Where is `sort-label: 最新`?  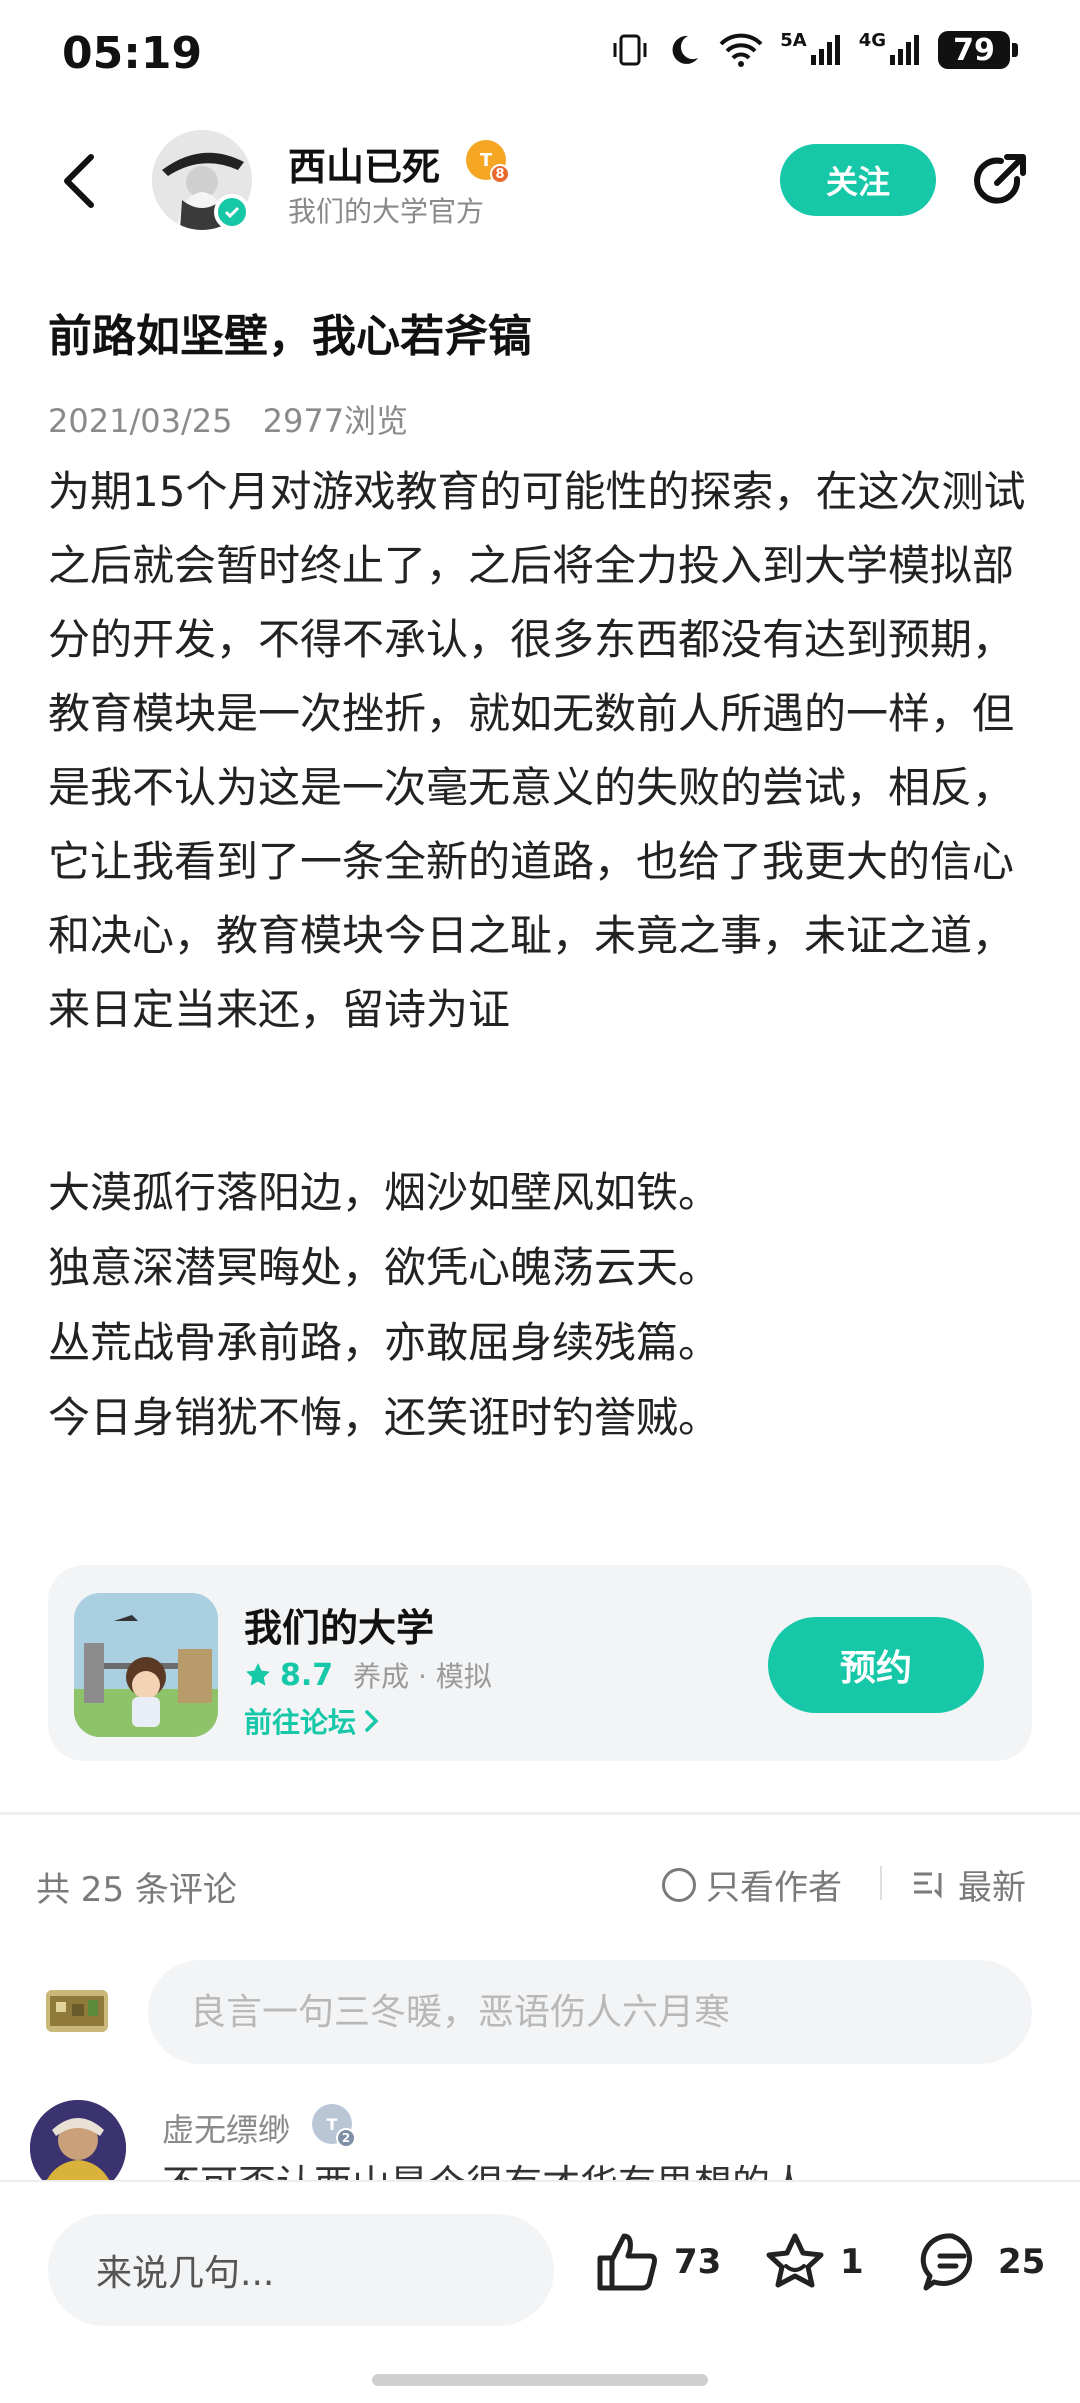 sort-label: 最新 is located at coordinates (992, 1888).